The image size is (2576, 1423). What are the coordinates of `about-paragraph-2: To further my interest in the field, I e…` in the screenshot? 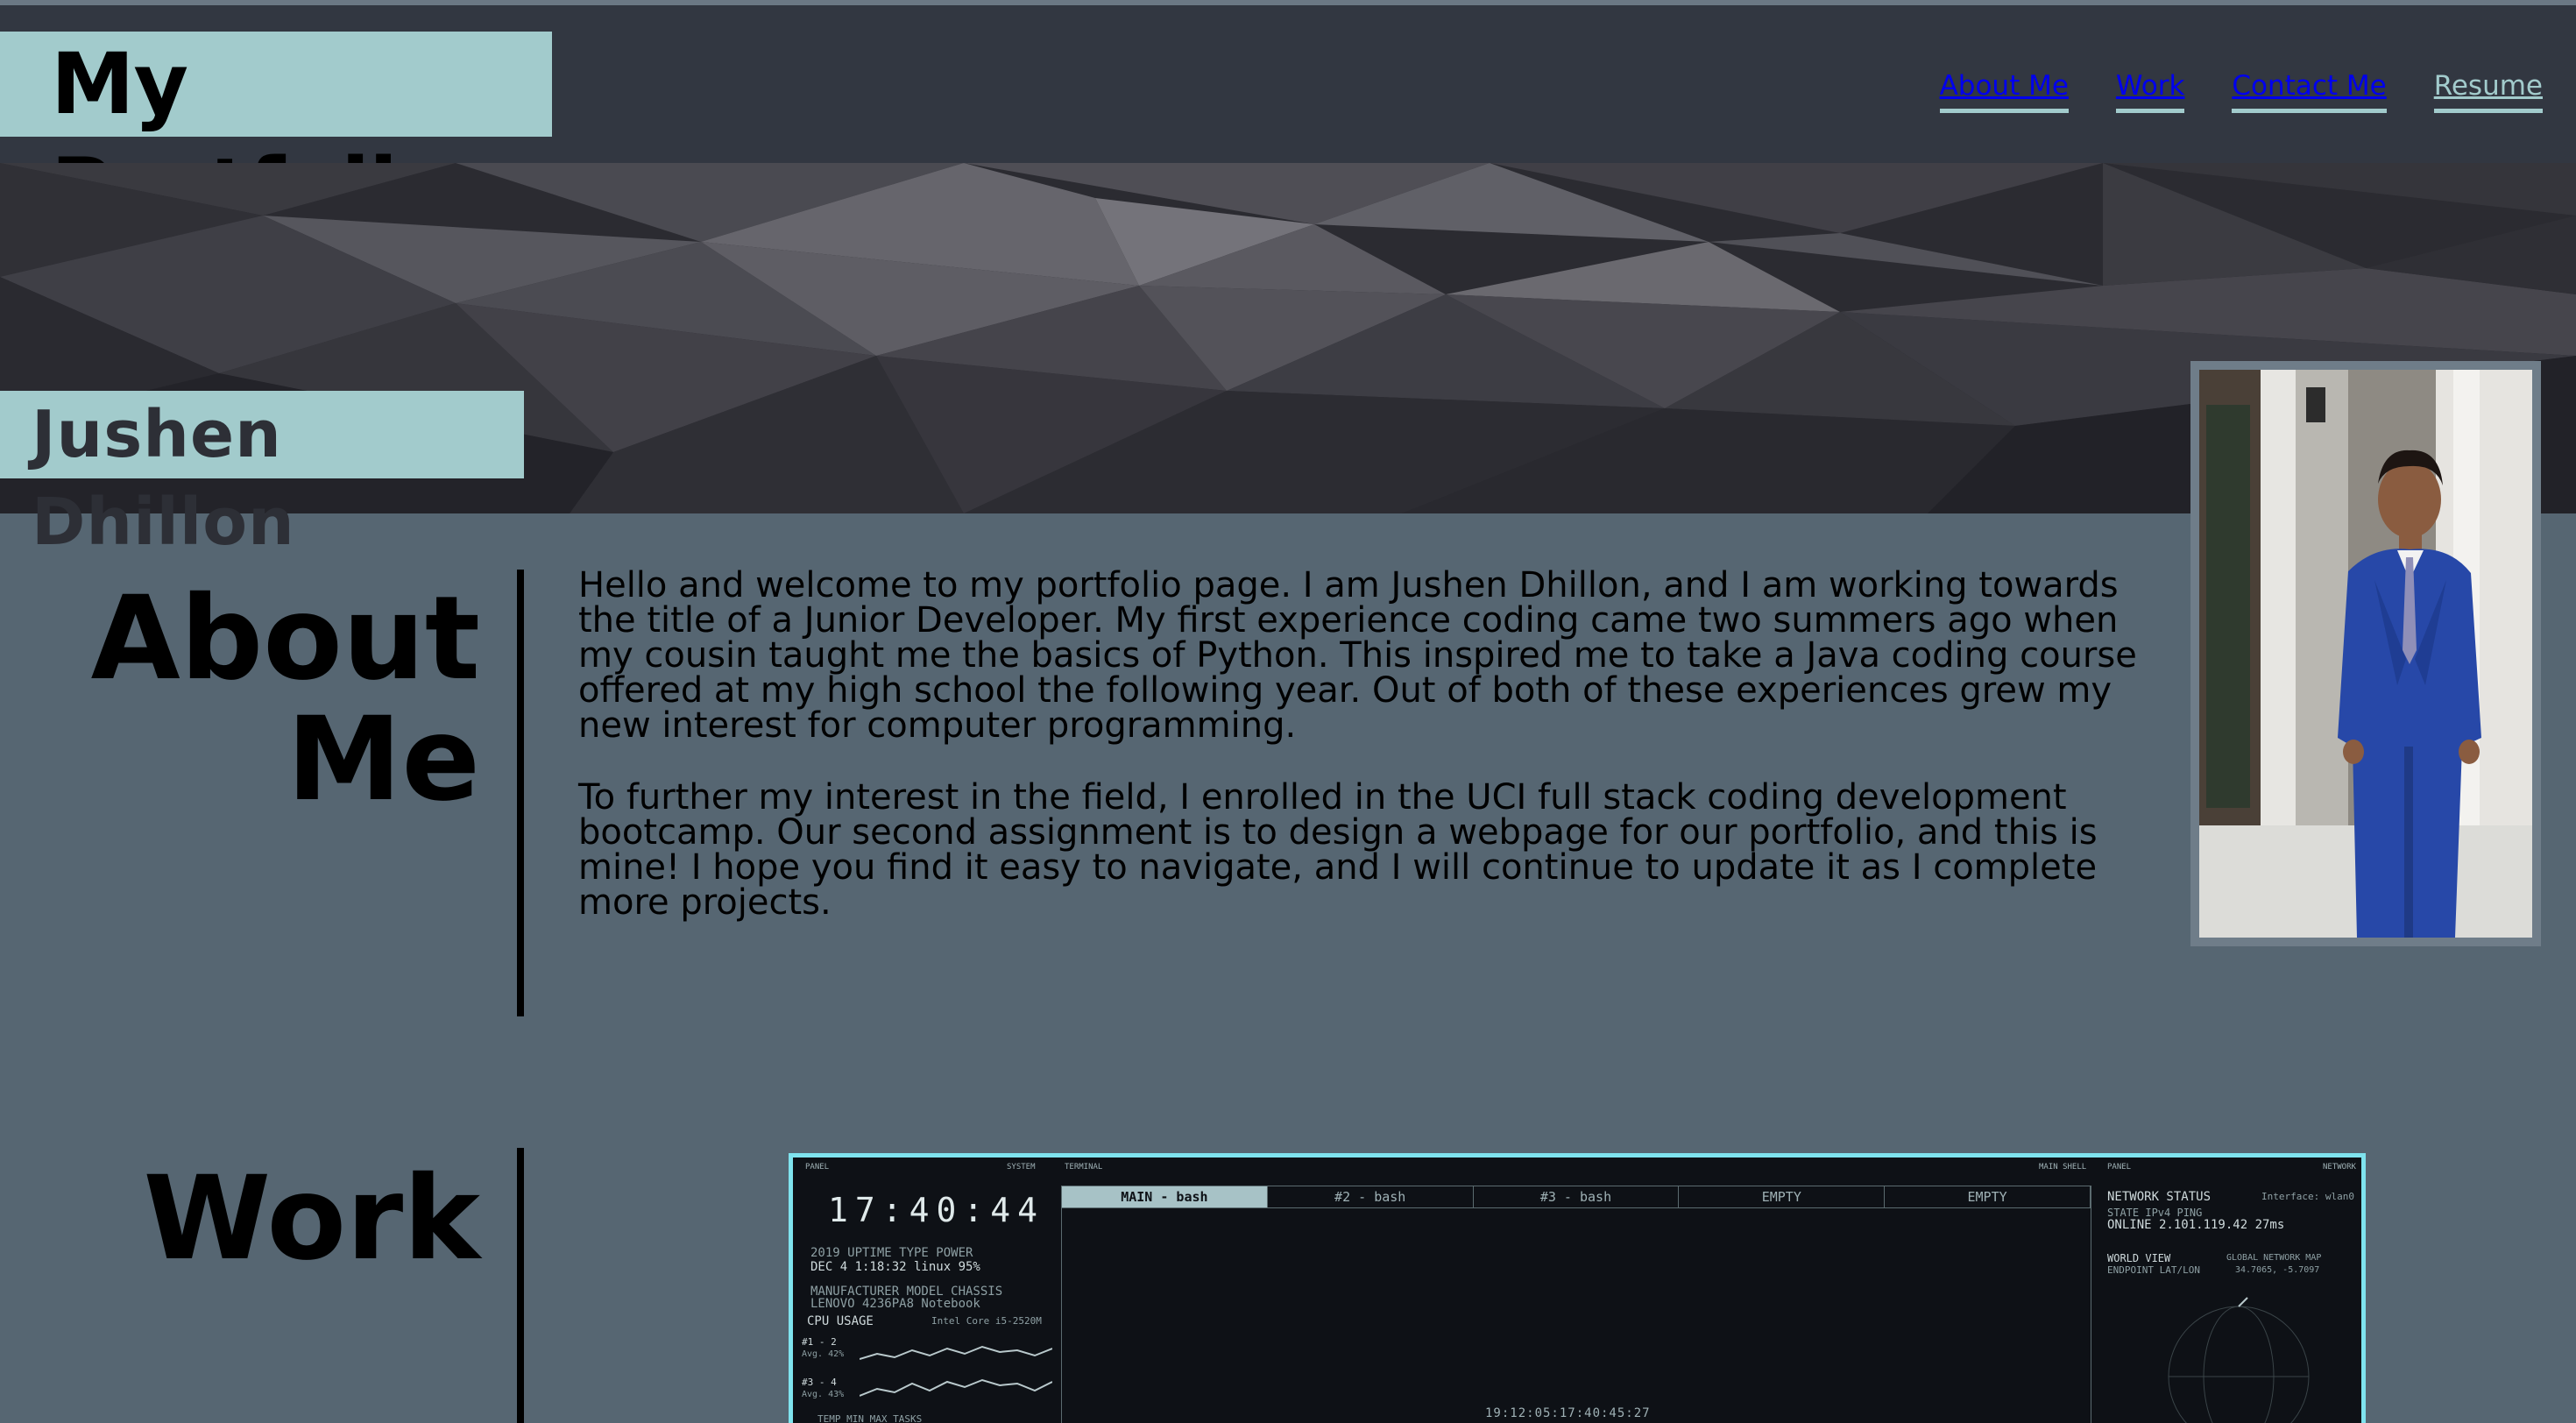 It's located at (1338, 850).